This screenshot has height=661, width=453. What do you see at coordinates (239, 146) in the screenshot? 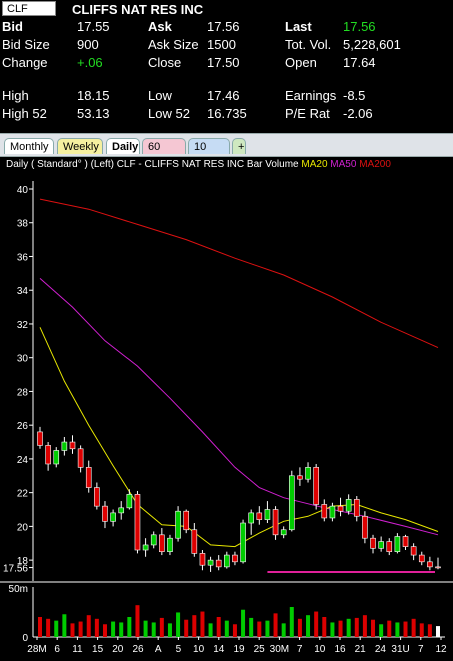
I see `tab-add: +` at bounding box center [239, 146].